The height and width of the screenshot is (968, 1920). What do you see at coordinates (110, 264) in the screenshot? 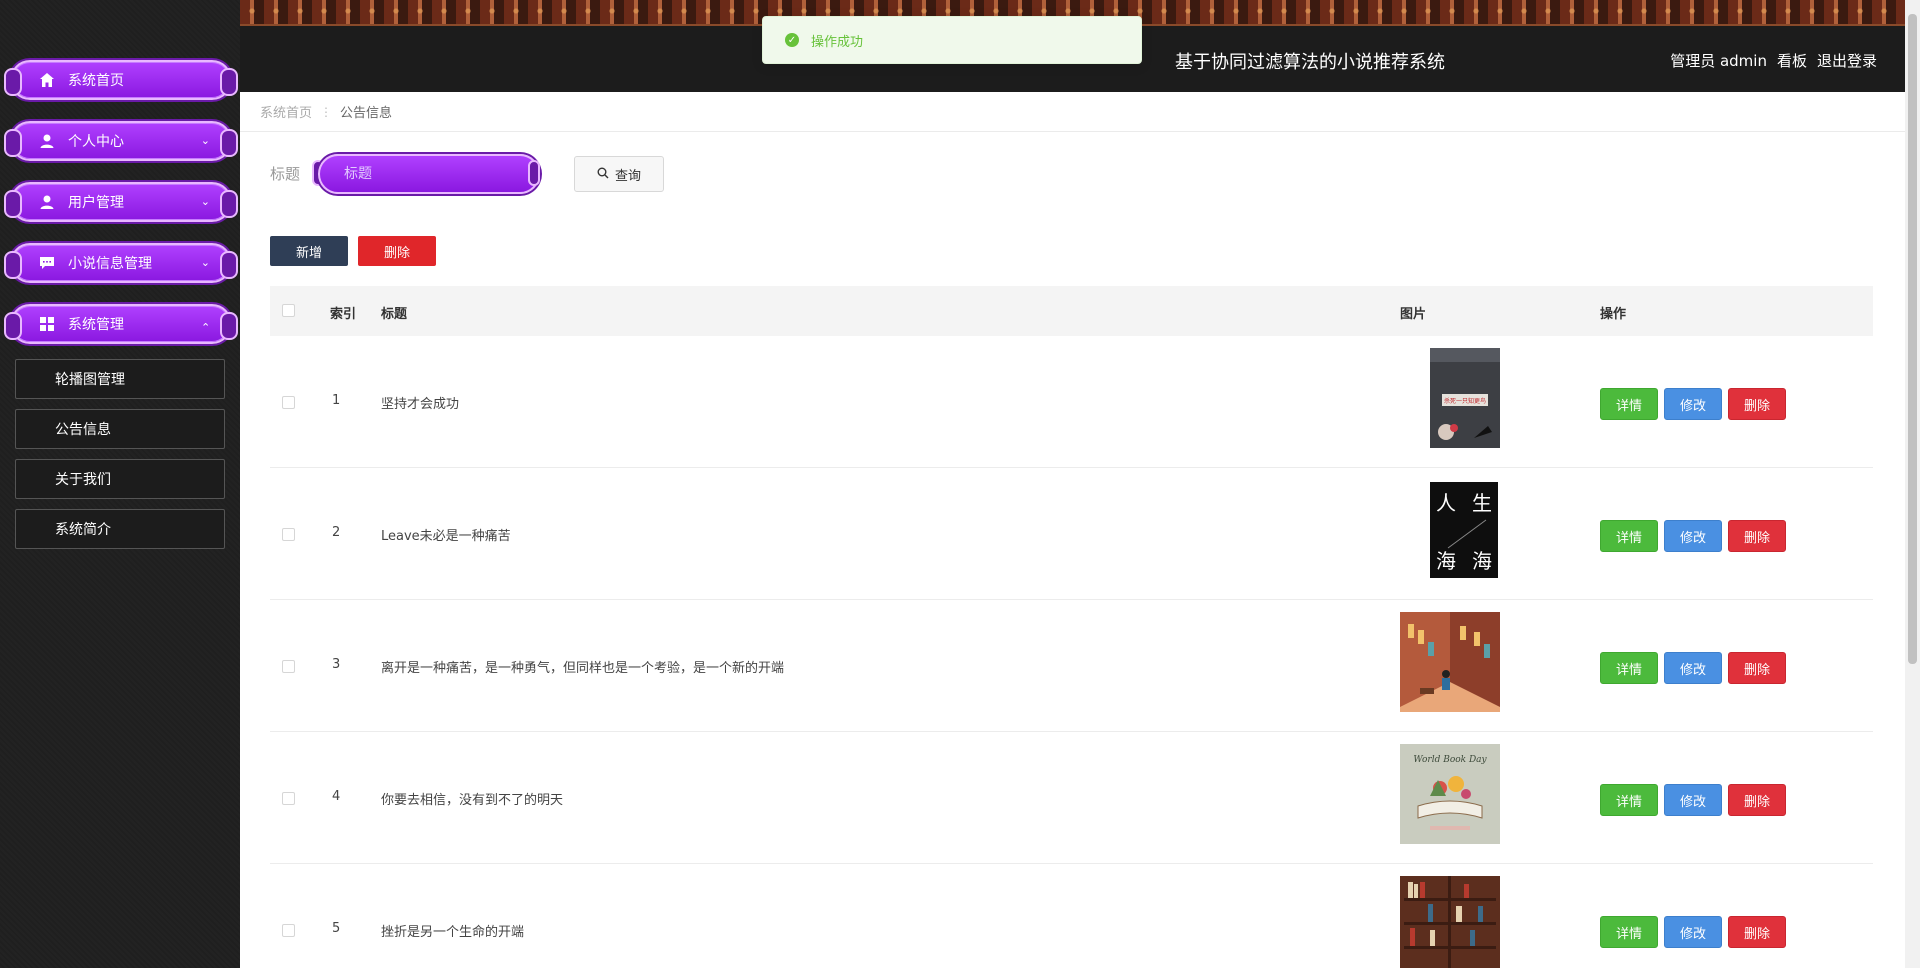
I see `menu-label: 小说信息管理` at bounding box center [110, 264].